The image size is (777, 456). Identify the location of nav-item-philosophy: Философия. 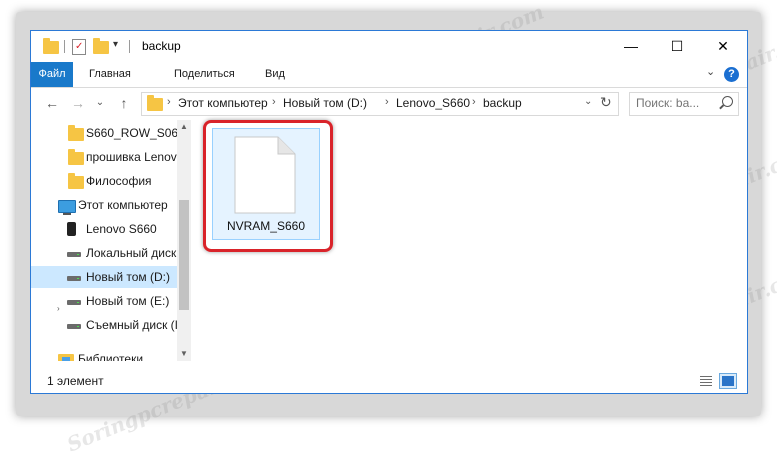
(104, 181).